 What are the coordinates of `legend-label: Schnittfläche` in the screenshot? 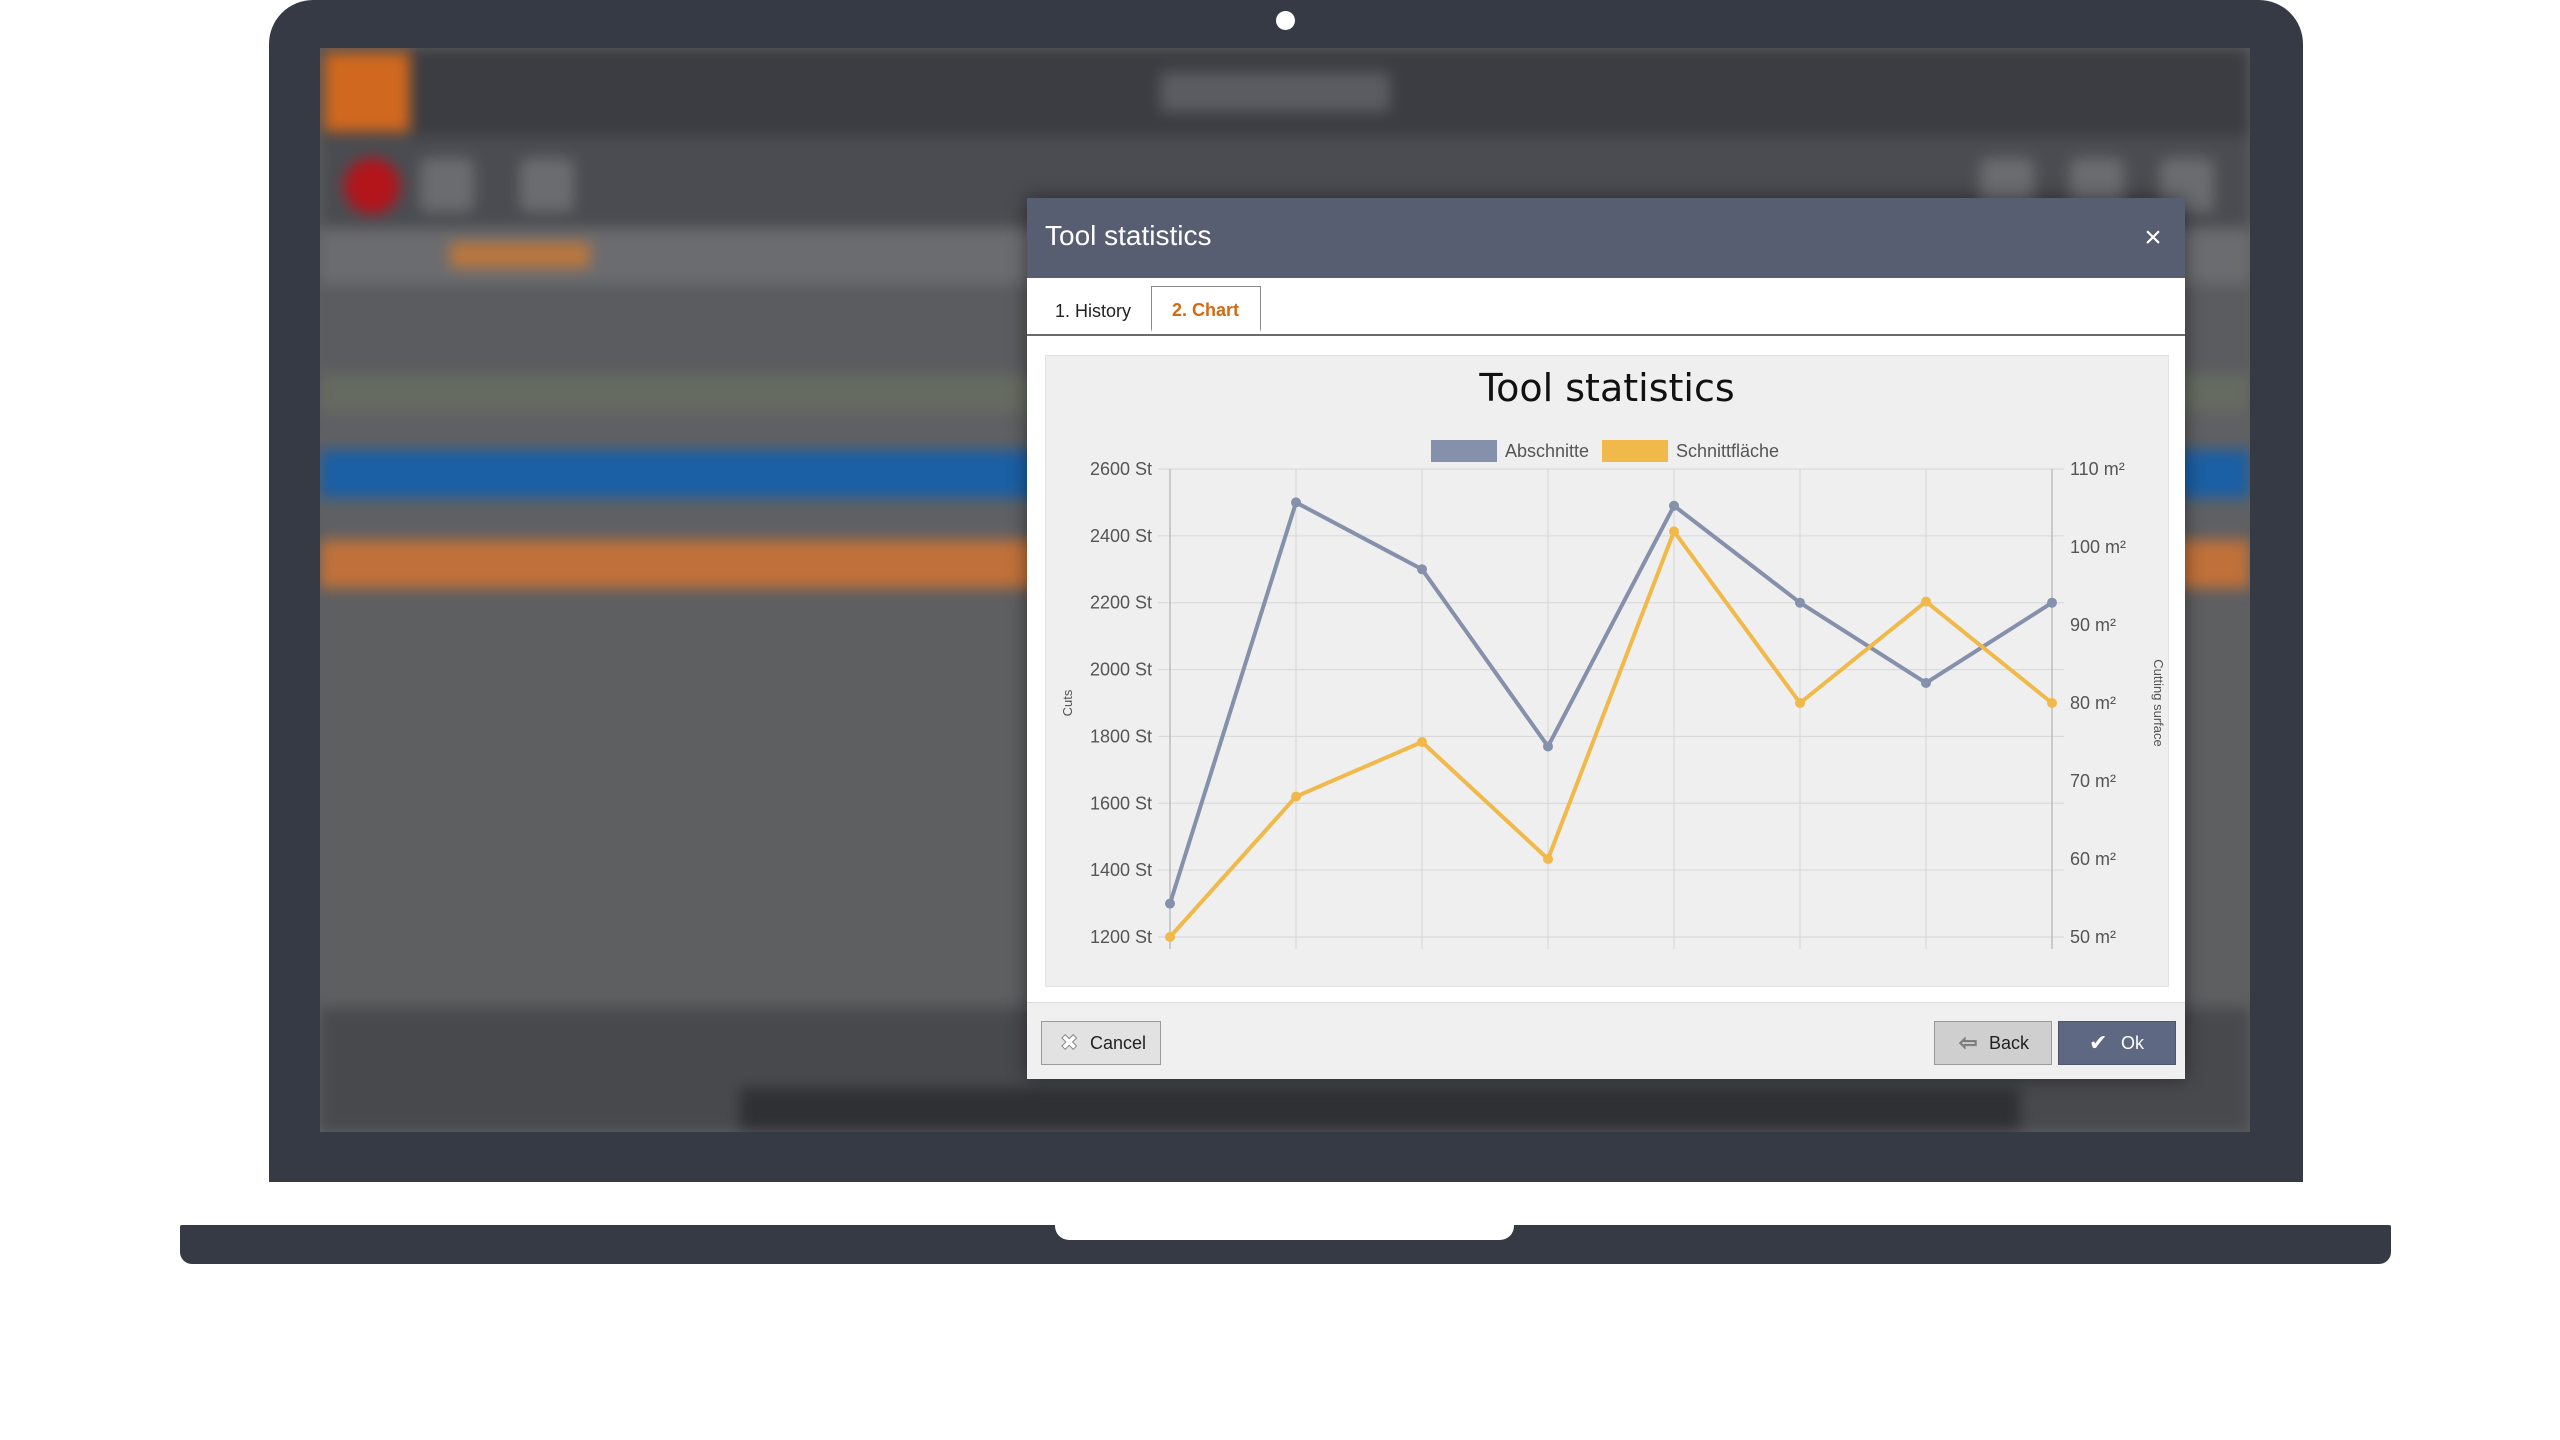 It's located at (1727, 451).